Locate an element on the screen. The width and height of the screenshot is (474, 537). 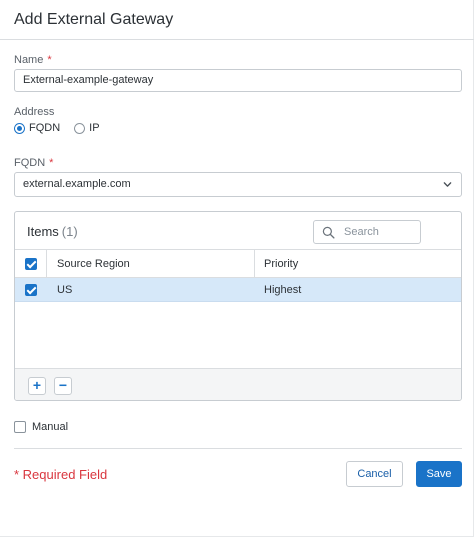
address-radio-group: FQDN IP is located at coordinates (64, 128).